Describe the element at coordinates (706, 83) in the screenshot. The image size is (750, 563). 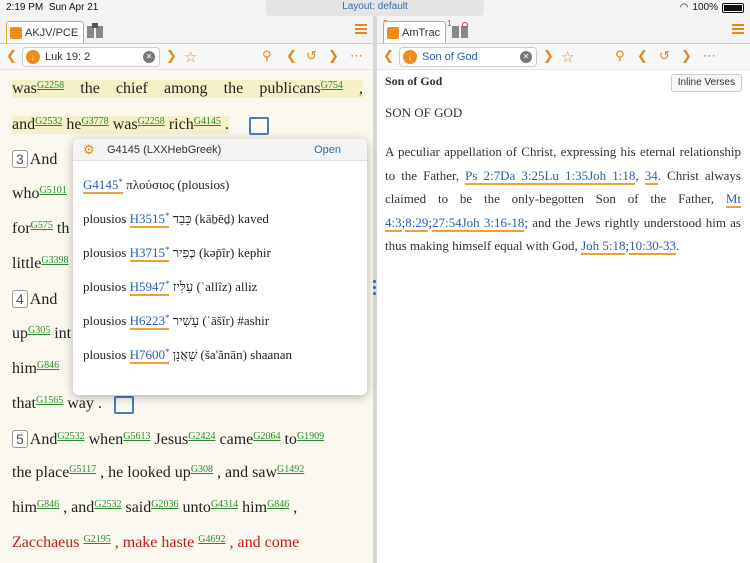
I see `inline-verses-button: Inline Verses` at that location.